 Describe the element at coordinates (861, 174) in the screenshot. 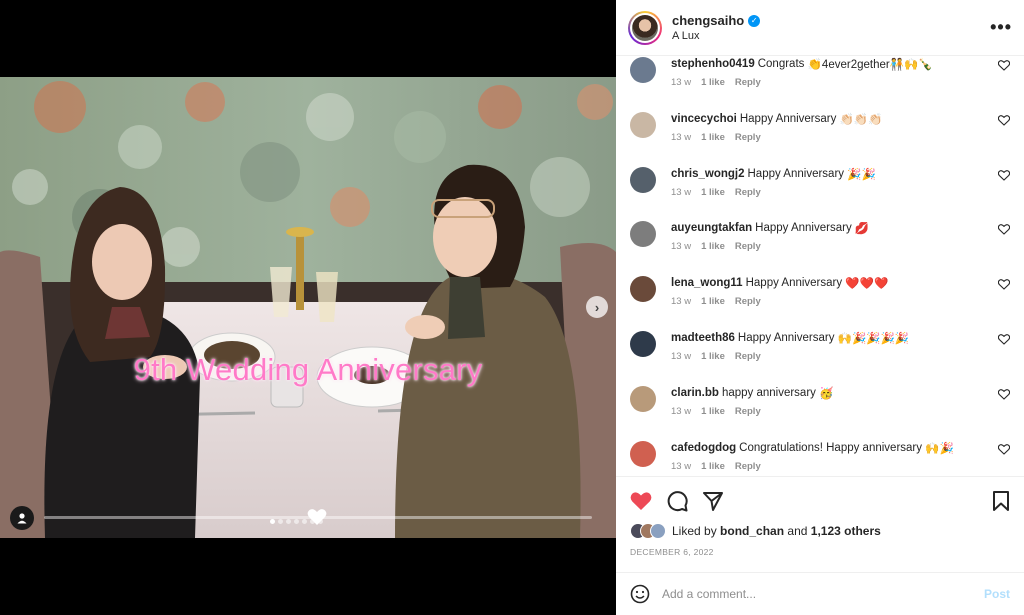

I see `comment-emoji: 🎉🎉` at that location.